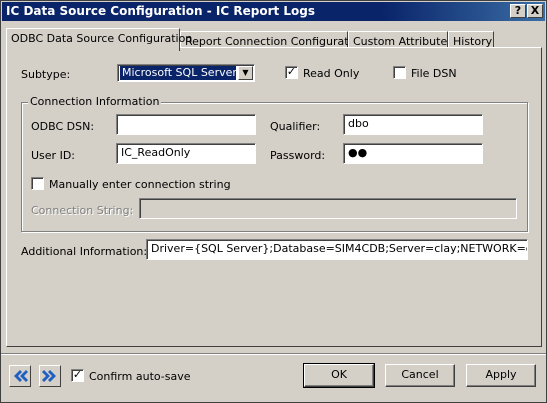  Describe the element at coordinates (53, 155) in the screenshot. I see `user-id-label: User ID:` at that location.